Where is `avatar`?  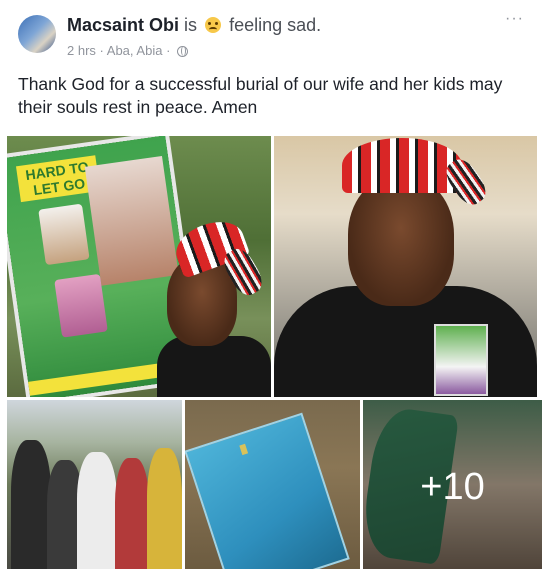 avatar is located at coordinates (37, 34).